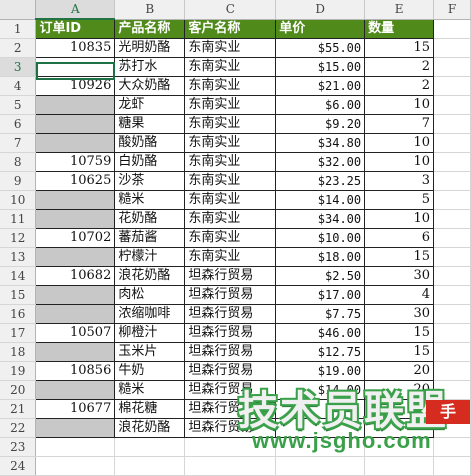  I want to click on quantity-cell: 4, so click(399, 295).